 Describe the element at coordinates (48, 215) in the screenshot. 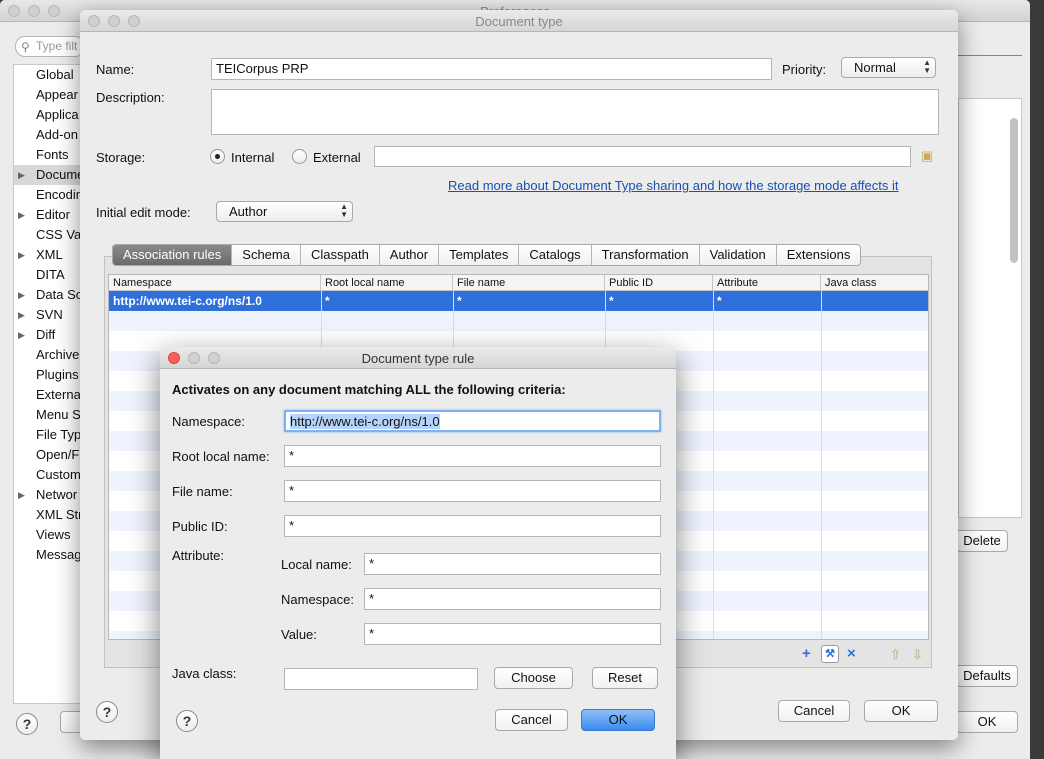

I see `tree-item: ▶ Editor` at that location.